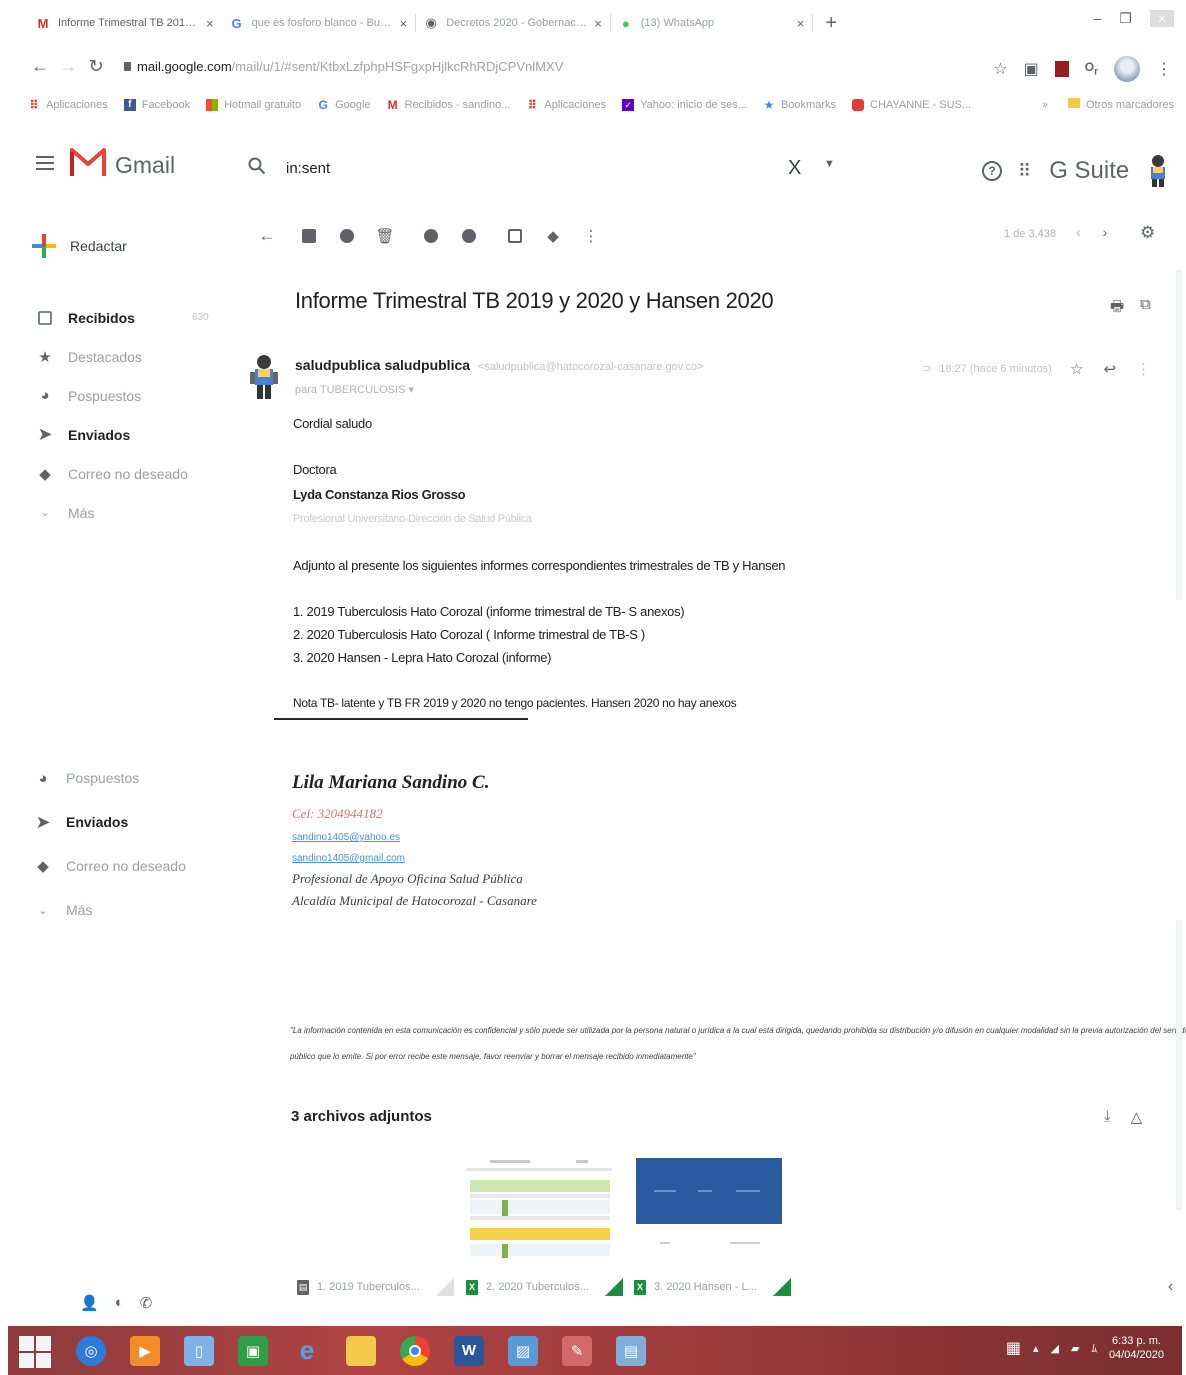  Describe the element at coordinates (346, 837) in the screenshot. I see `signature-email-link: sandino1405@yahoo.es` at that location.